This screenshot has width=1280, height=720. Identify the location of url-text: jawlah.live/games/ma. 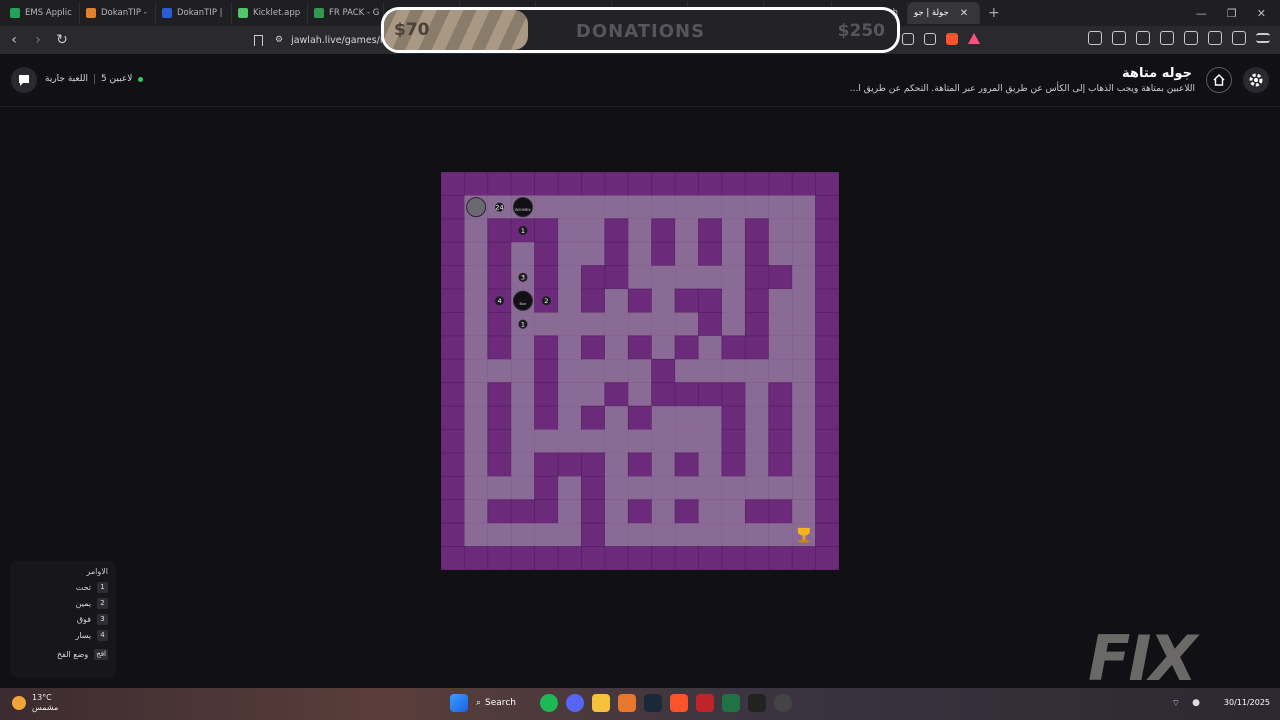
(343, 40).